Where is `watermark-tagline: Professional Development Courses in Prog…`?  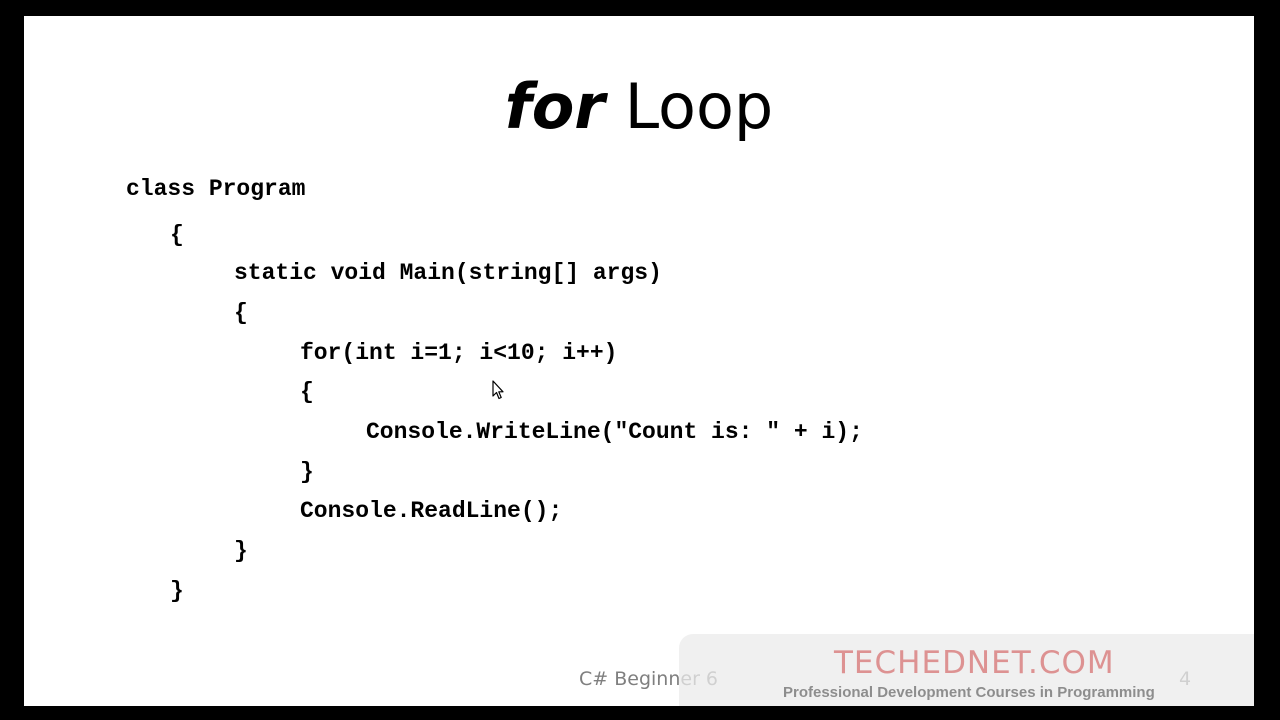 watermark-tagline: Professional Development Courses in Prog… is located at coordinates (969, 692).